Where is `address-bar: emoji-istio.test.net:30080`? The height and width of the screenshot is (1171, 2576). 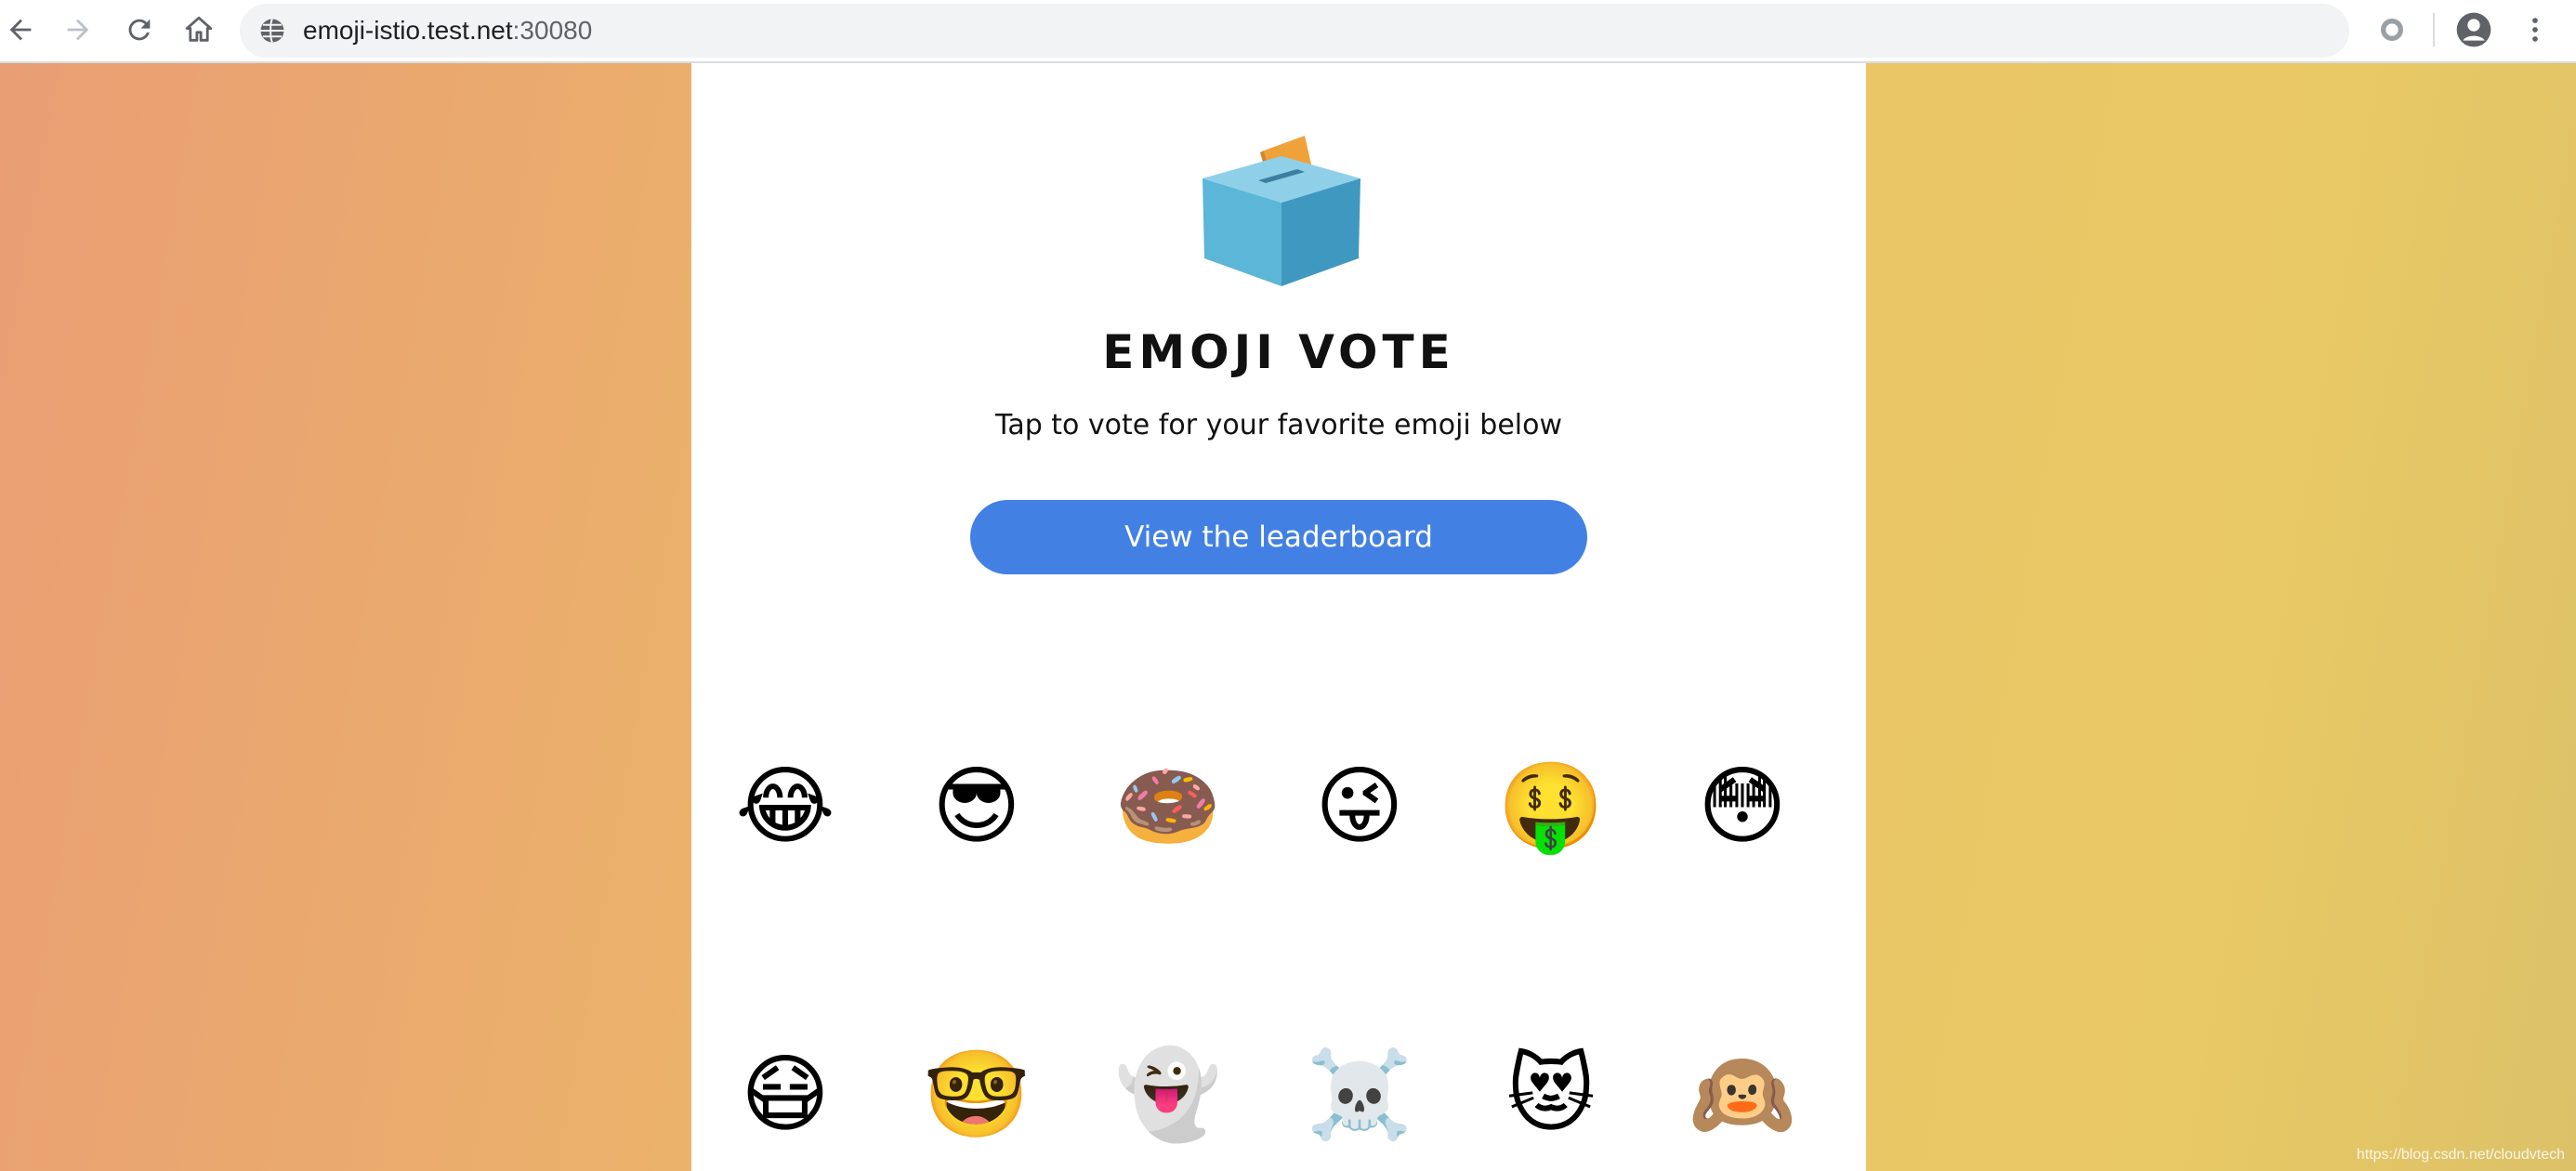
address-bar: emoji-istio.test.net:30080 is located at coordinates (1294, 31).